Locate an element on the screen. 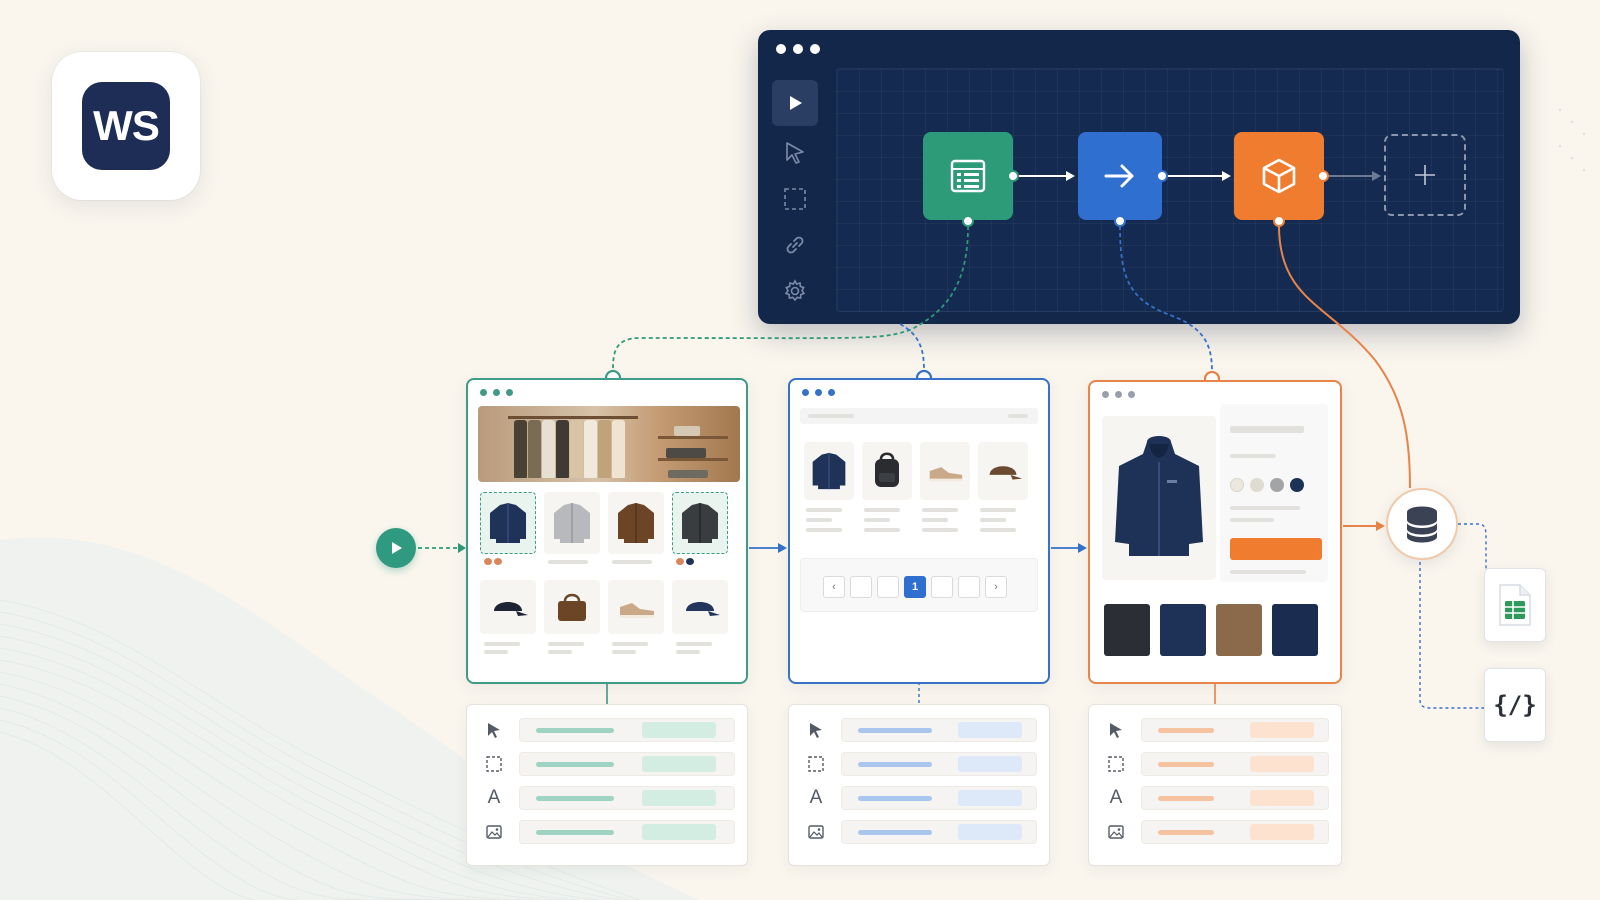 The width and height of the screenshot is (1600, 900). cursor-tool is located at coordinates (795, 153).